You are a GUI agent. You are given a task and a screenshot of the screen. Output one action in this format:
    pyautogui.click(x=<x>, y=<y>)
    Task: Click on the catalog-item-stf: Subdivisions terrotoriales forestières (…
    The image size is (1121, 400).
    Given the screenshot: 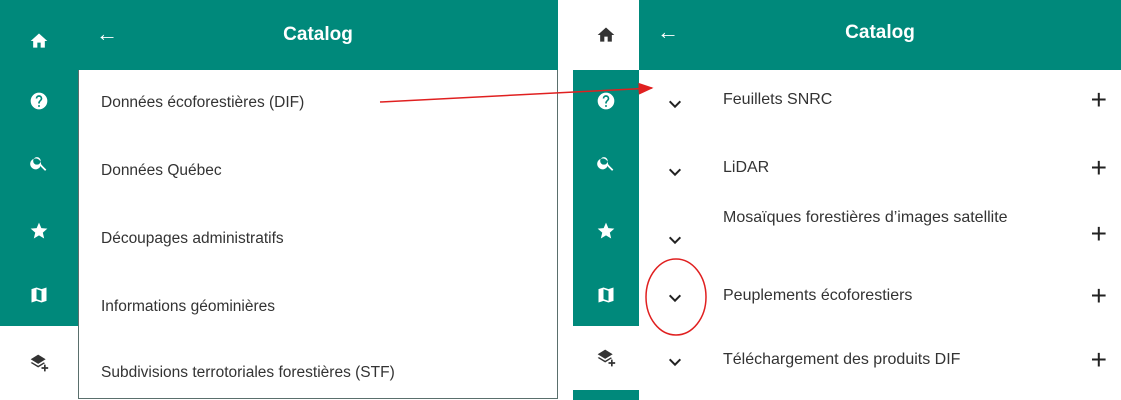 What is the action you would take?
    pyautogui.click(x=248, y=373)
    